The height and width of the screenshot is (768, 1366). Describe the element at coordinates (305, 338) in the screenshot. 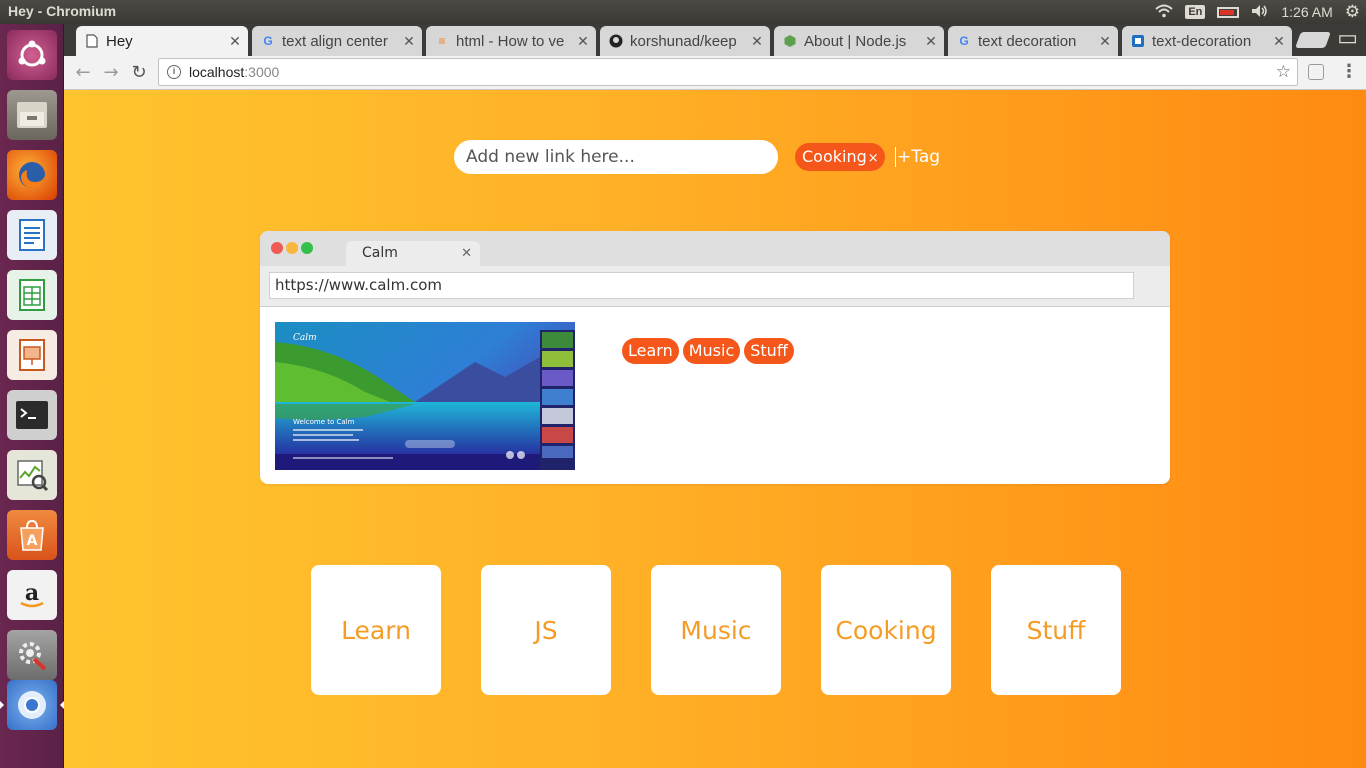

I see `thumbnail-logo: Calm` at that location.